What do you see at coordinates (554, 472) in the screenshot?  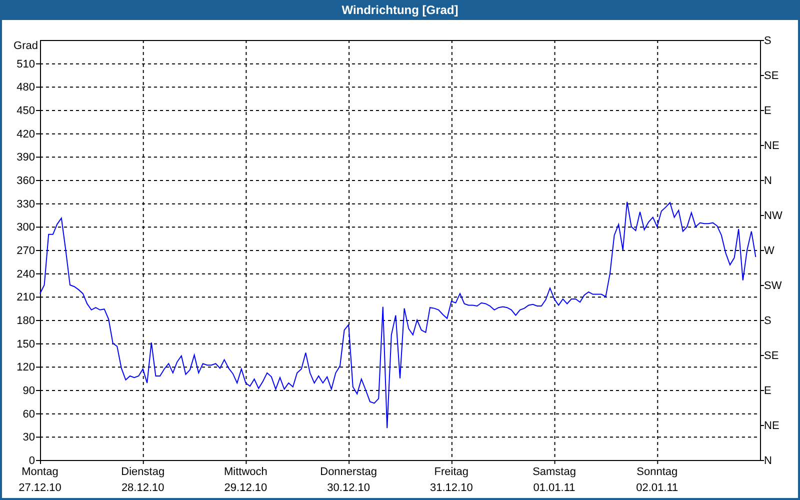 I see `weekday-label: Samstag` at bounding box center [554, 472].